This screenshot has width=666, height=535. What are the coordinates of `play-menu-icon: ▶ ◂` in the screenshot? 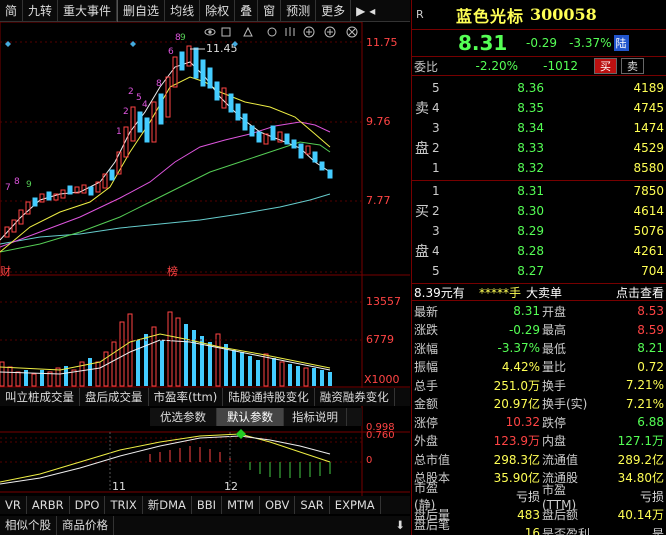 It's located at (365, 11).